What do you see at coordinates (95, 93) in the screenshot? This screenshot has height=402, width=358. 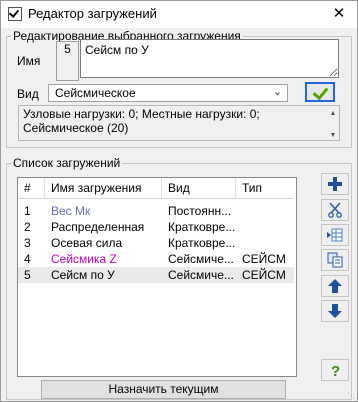 I see `load-type-value: Сейсмическое` at bounding box center [95, 93].